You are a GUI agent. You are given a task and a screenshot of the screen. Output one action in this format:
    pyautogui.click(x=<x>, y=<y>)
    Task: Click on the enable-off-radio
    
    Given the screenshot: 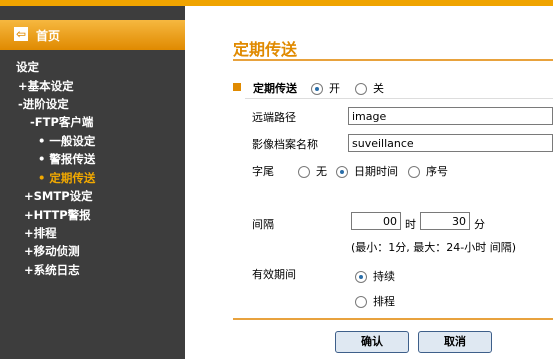 What is the action you would take?
    pyautogui.click(x=361, y=89)
    